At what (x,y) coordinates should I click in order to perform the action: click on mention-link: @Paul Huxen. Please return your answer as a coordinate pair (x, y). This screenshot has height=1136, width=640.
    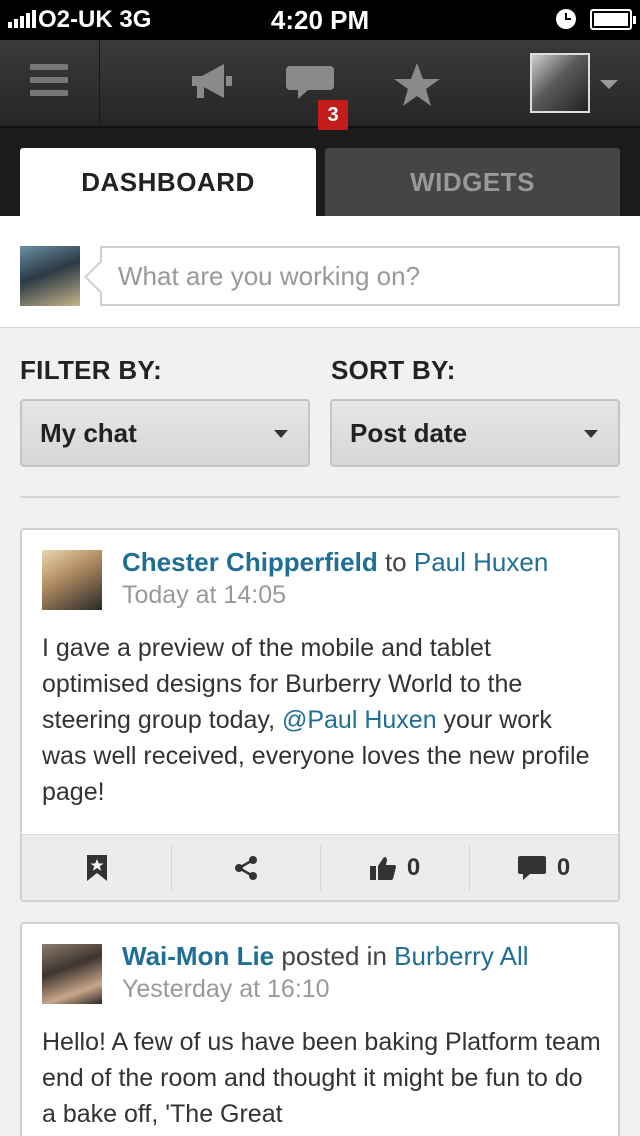
    Looking at the image, I should click on (359, 720).